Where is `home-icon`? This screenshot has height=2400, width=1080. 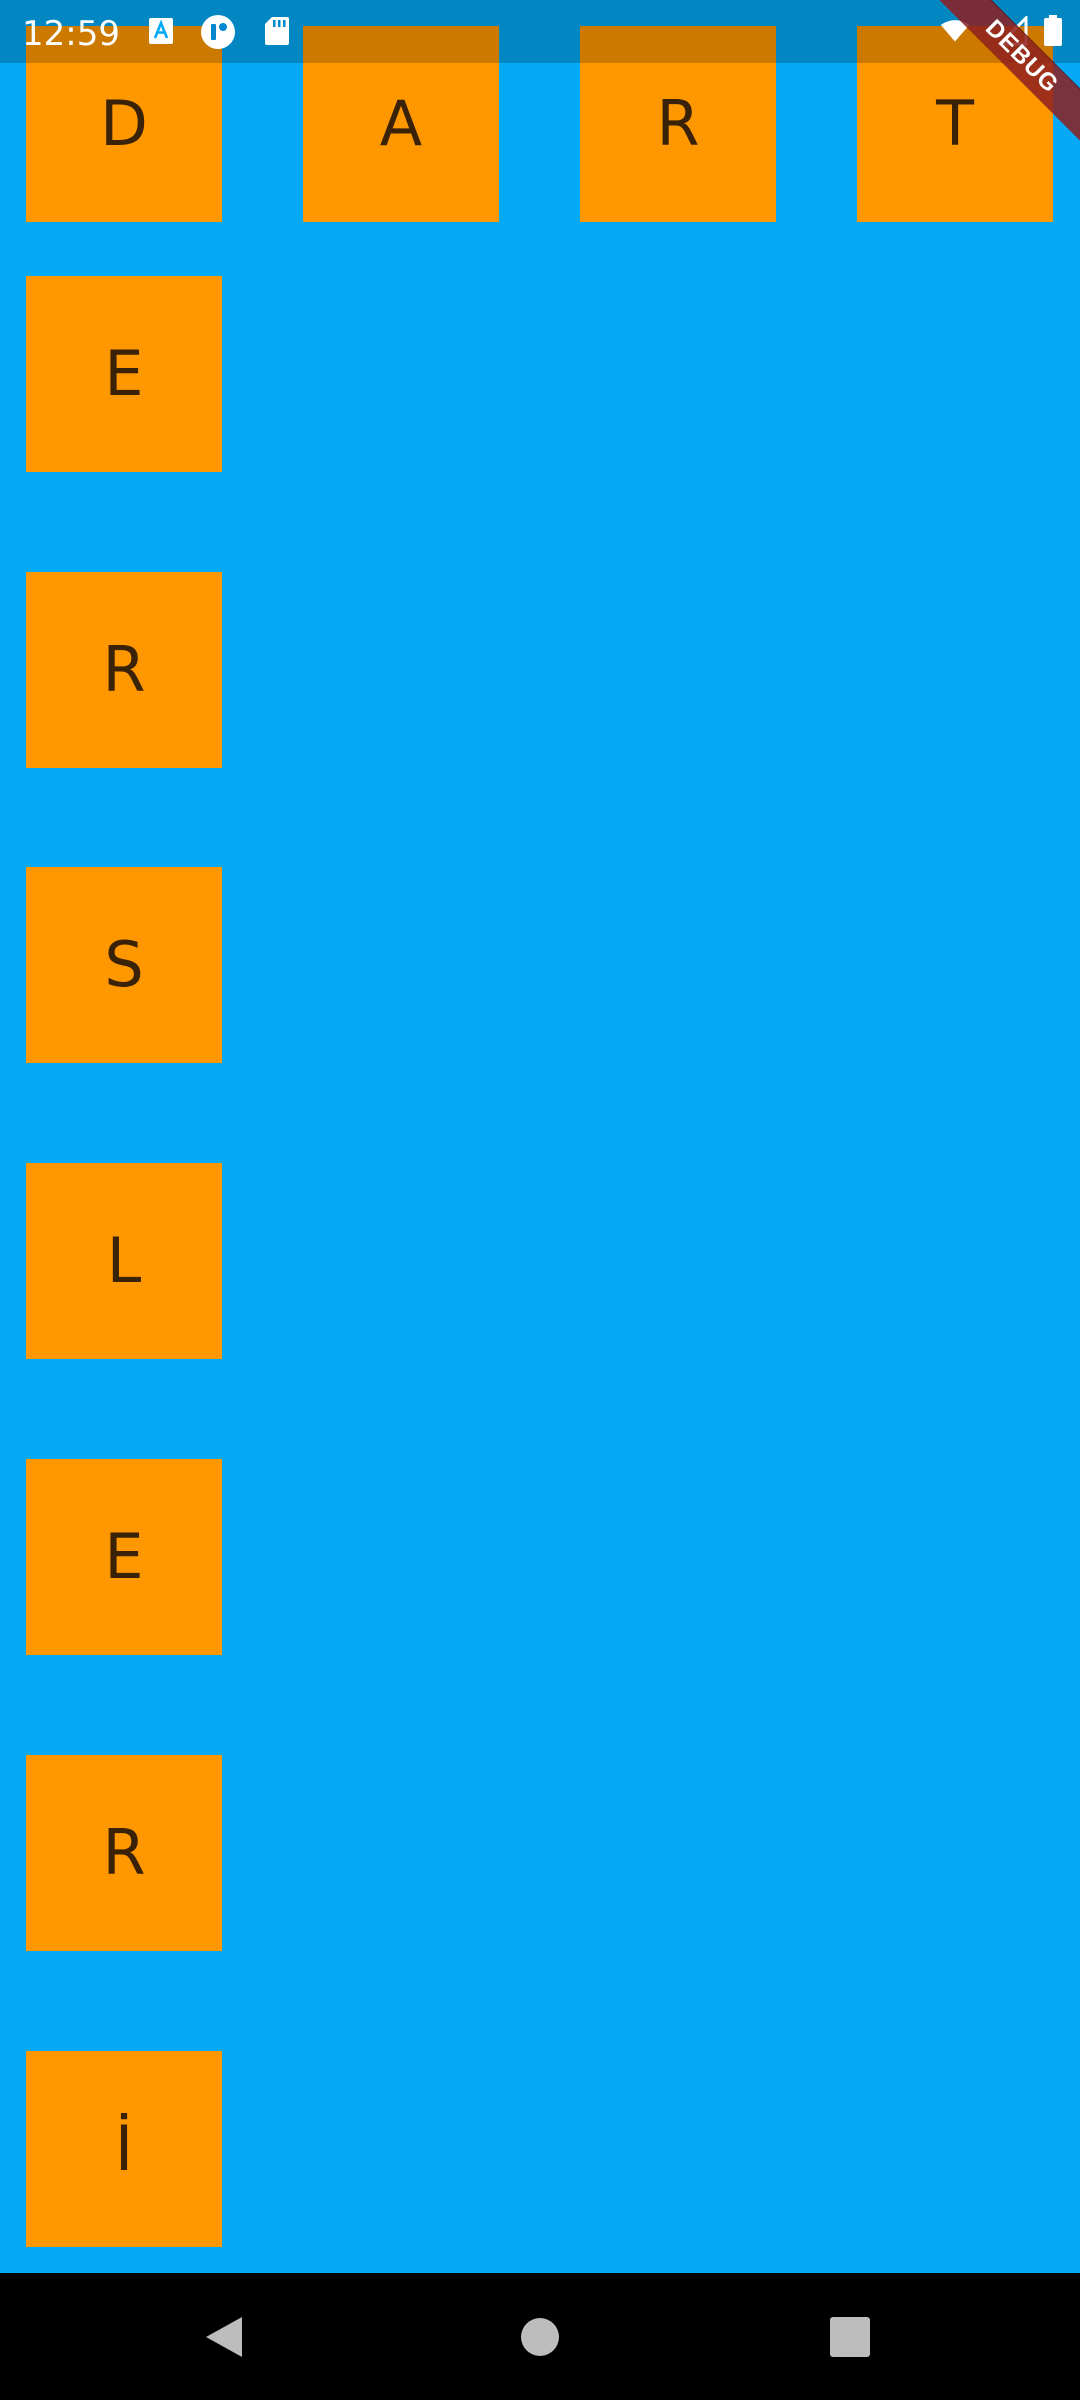 home-icon is located at coordinates (540, 2337).